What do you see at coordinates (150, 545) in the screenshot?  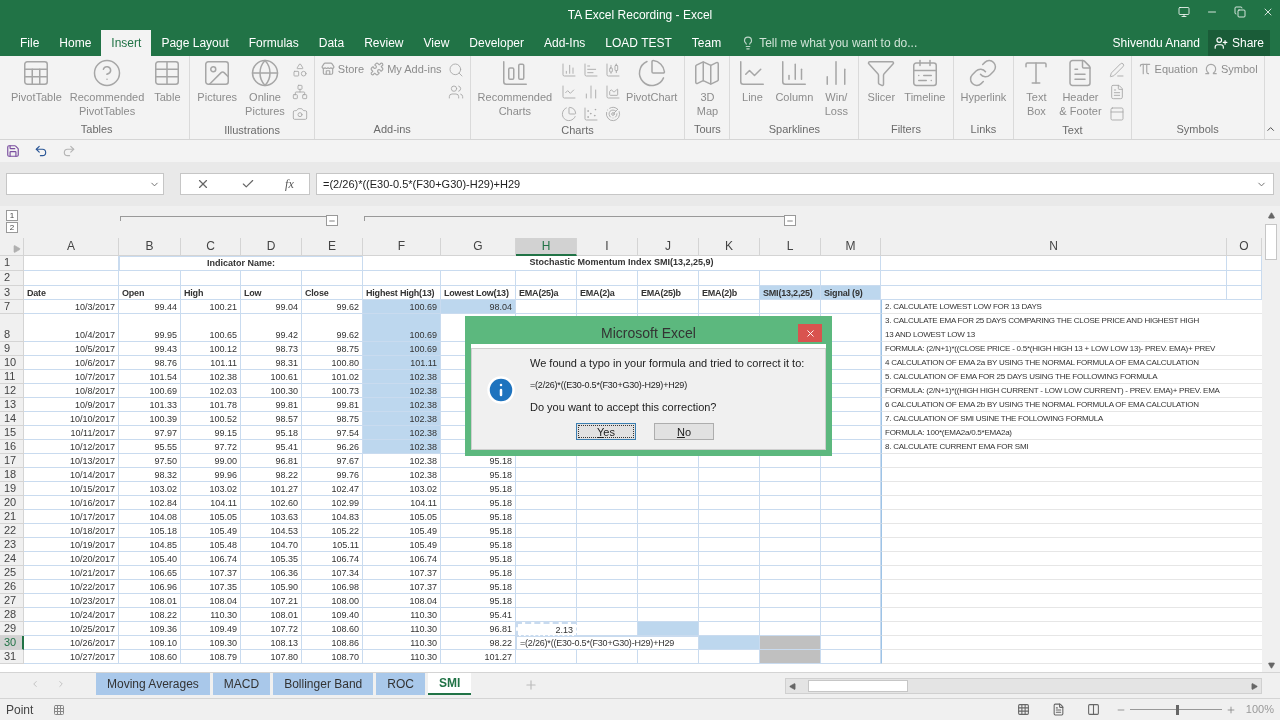 I see `table-cell: 104.85` at bounding box center [150, 545].